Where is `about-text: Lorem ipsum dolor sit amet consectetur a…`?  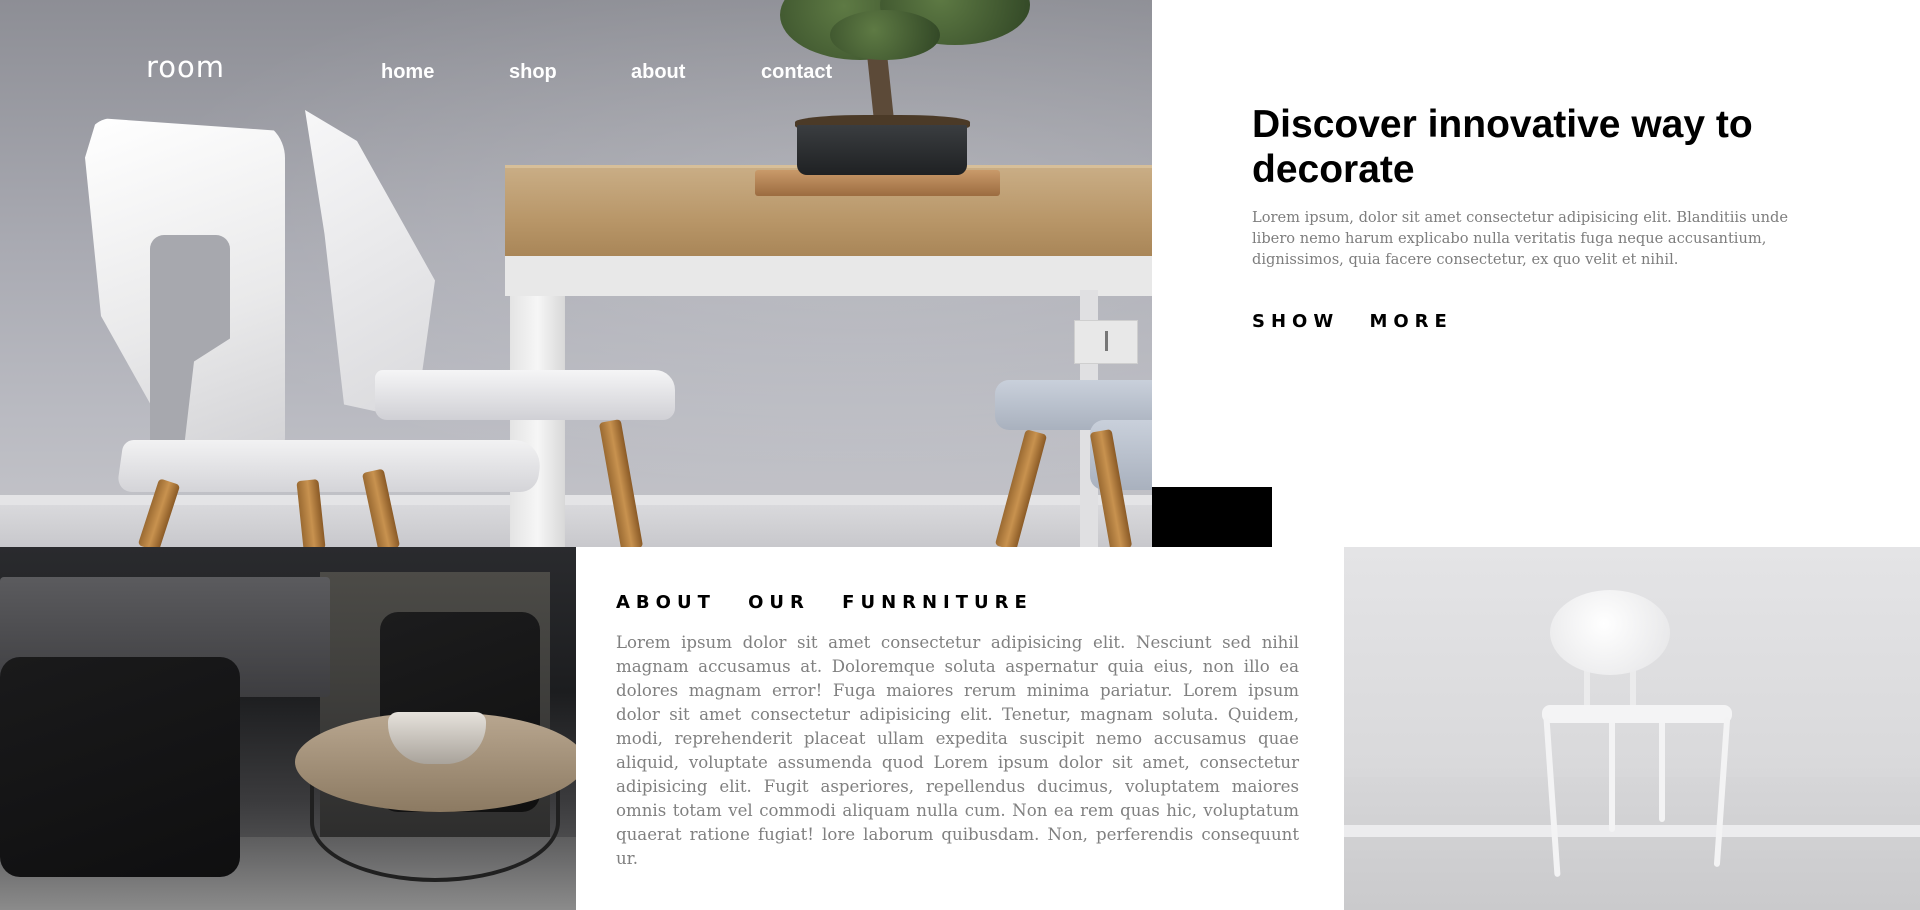
about-text: Lorem ipsum dolor sit amet consectetur a… is located at coordinates (957, 750).